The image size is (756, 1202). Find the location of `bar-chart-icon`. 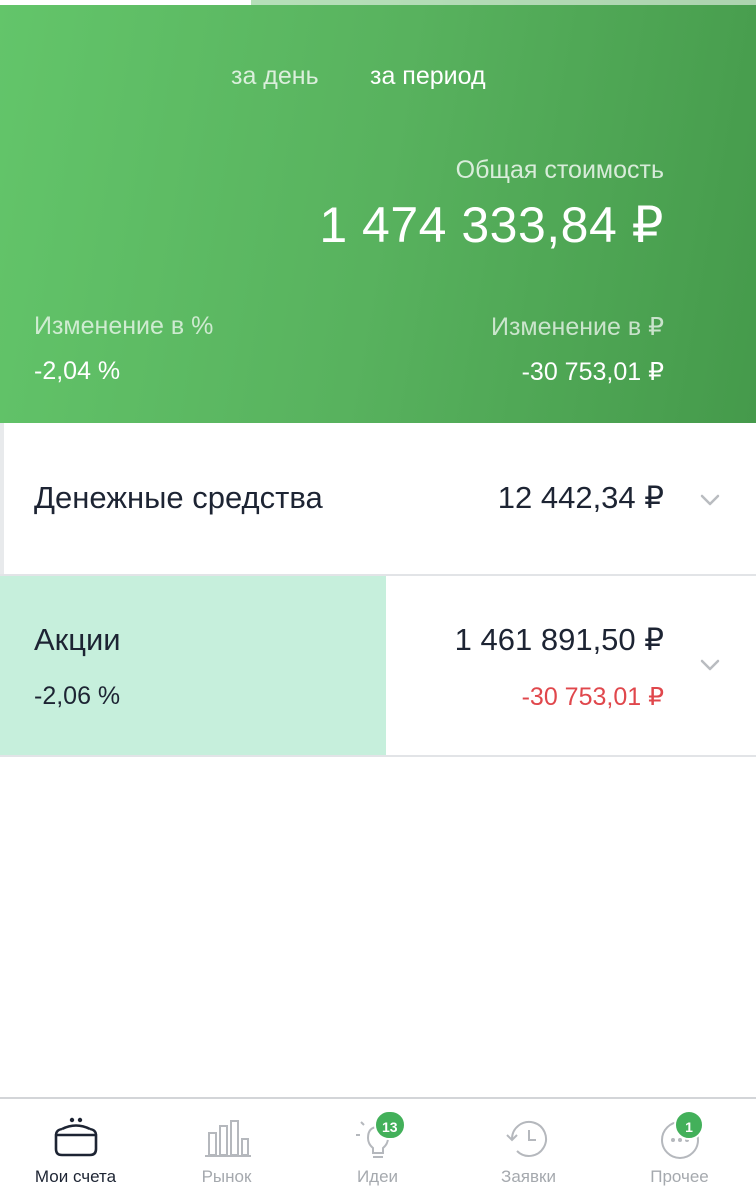

bar-chart-icon is located at coordinates (227, 1139).